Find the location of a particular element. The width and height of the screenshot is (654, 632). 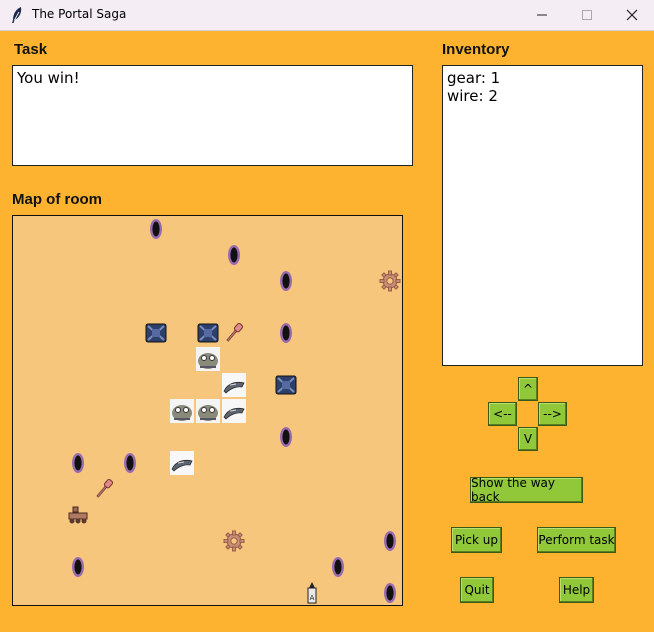

quit-button: Quit is located at coordinates (477, 590).